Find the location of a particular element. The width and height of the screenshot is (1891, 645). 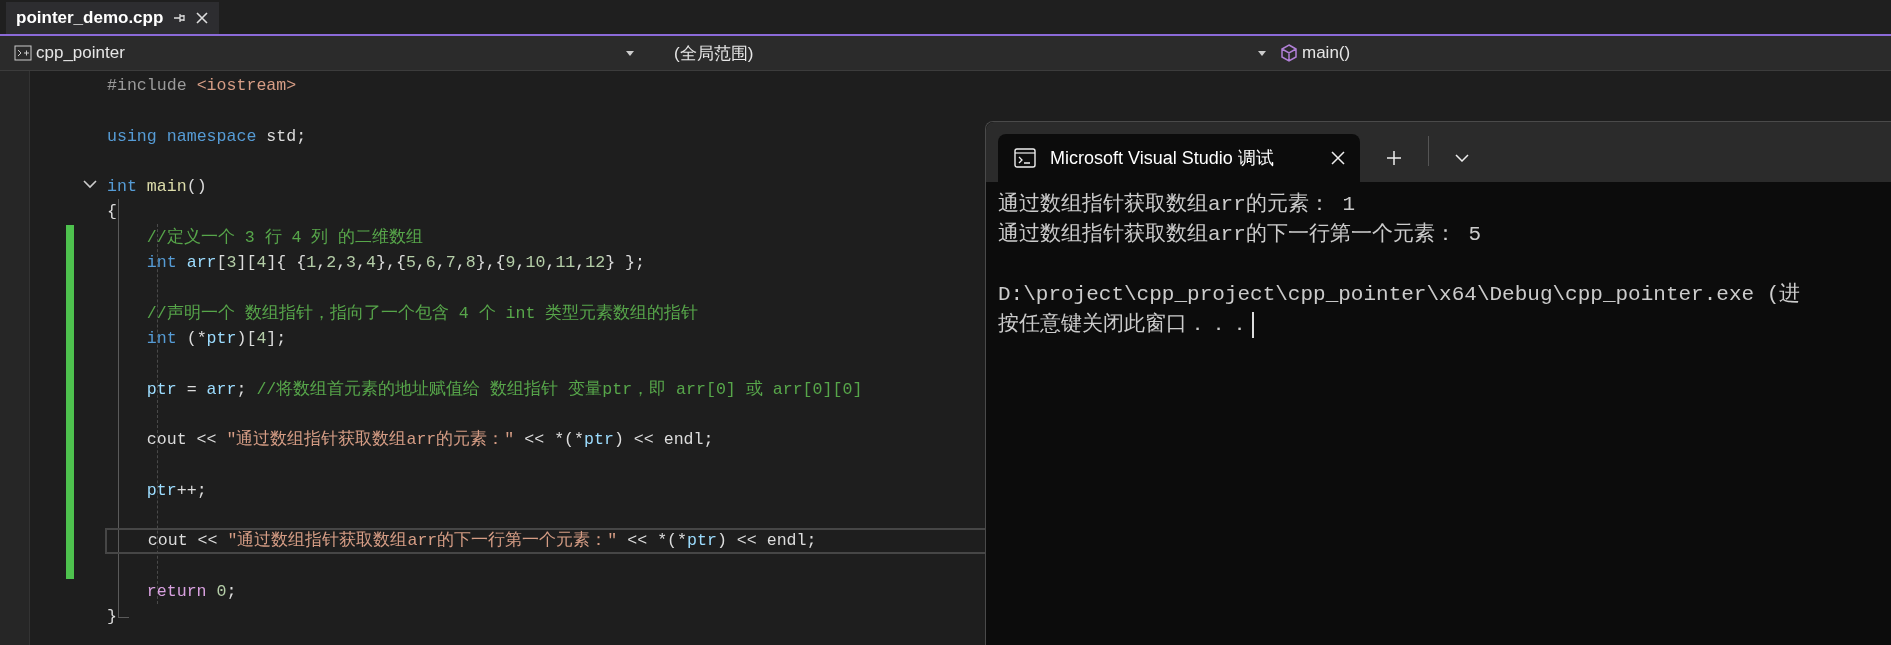

project-icon is located at coordinates (23, 53).